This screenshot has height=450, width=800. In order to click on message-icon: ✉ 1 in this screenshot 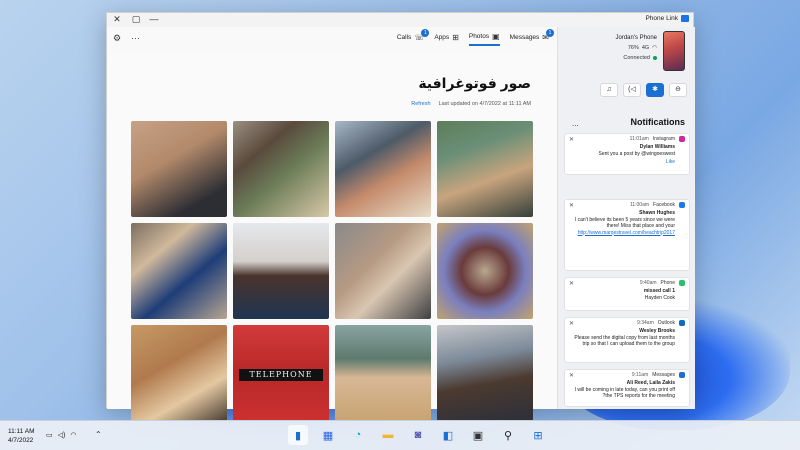, I will do `click(548, 35)`.